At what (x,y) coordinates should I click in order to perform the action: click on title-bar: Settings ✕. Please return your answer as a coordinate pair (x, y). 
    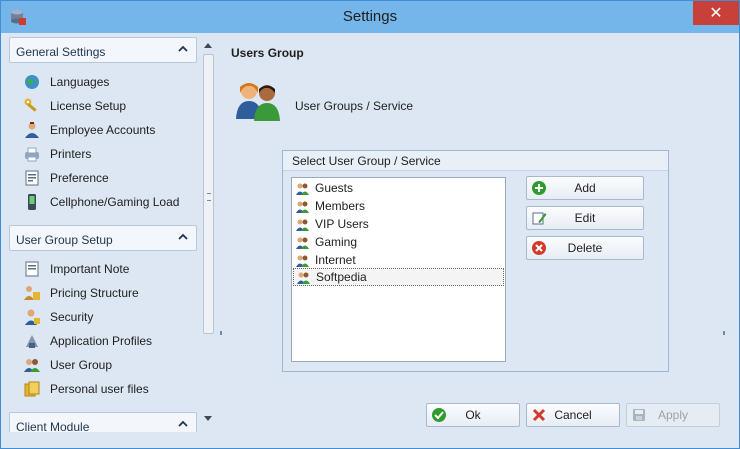
    Looking at the image, I should click on (370, 17).